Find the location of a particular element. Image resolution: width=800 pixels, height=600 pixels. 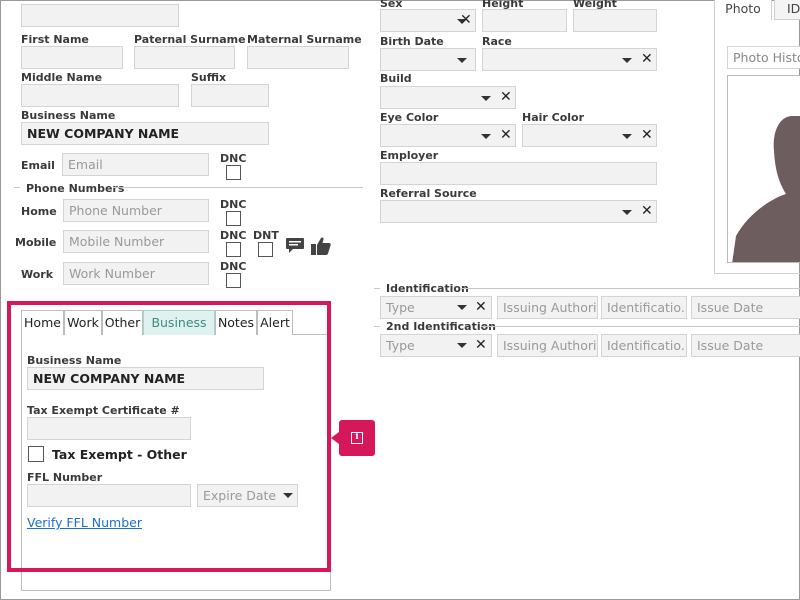

first-name-label: First Name is located at coordinates (55, 39).